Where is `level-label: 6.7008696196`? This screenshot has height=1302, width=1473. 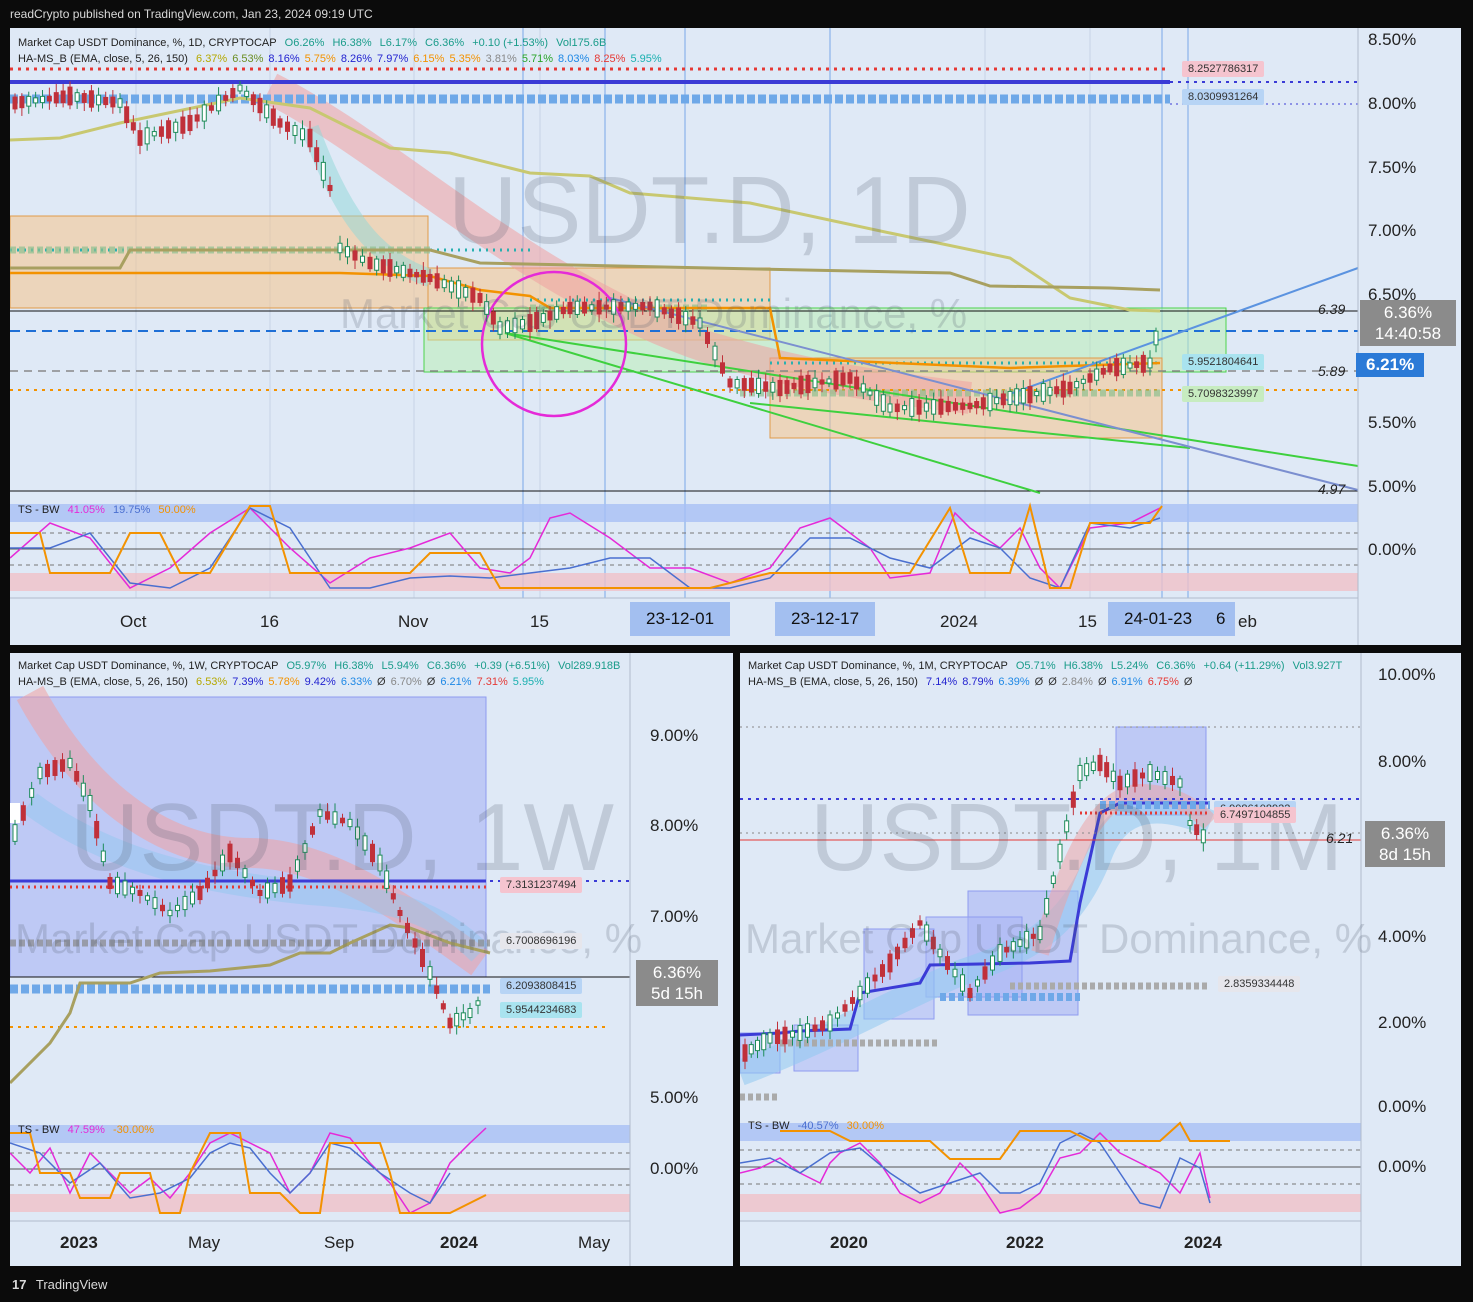 level-label: 6.7008696196 is located at coordinates (541, 941).